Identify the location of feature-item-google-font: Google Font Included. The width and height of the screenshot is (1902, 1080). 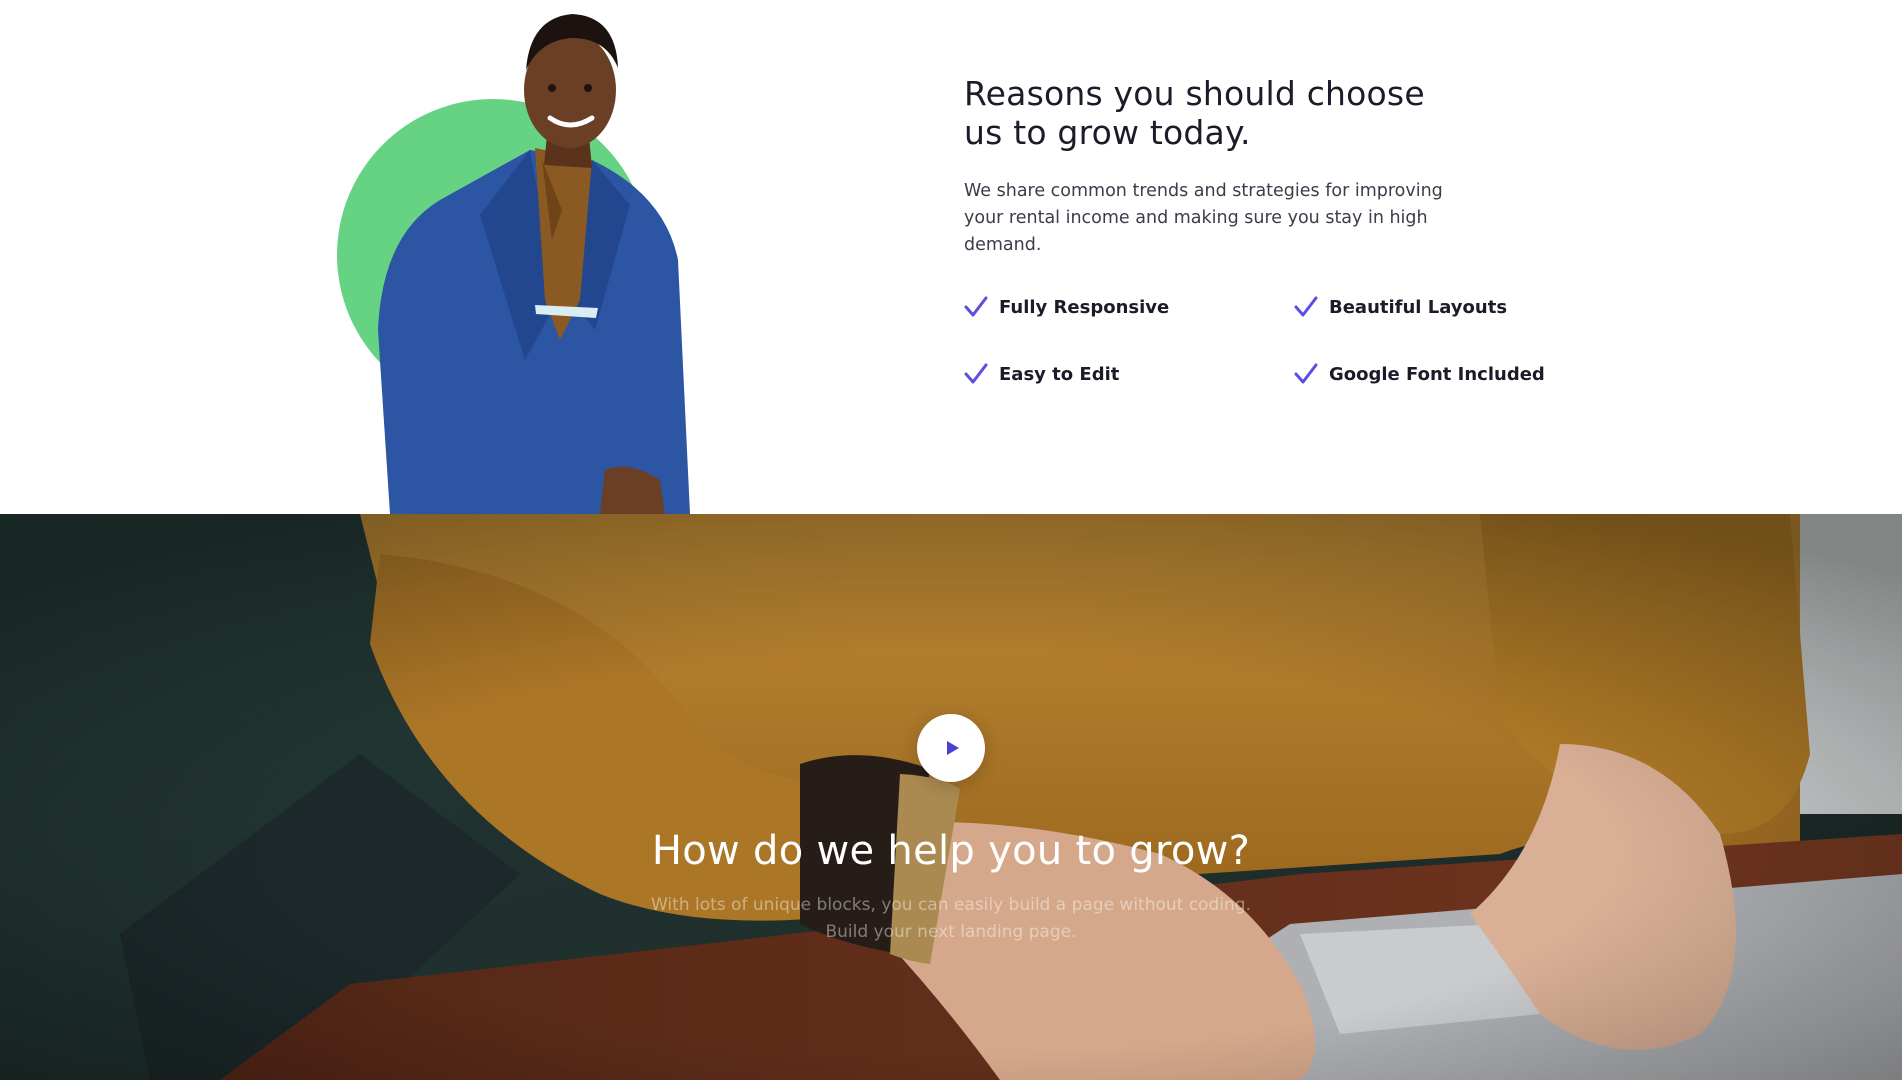
(1419, 374).